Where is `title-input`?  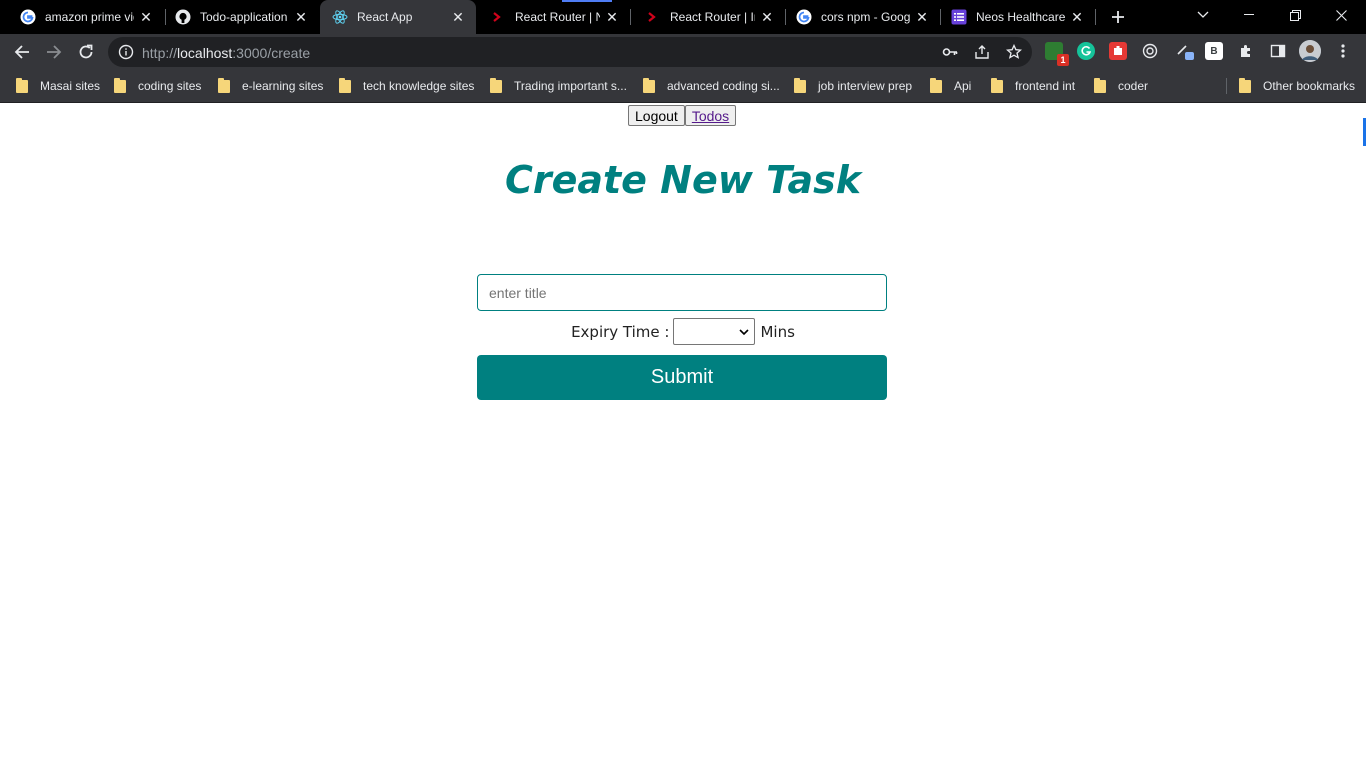 title-input is located at coordinates (682, 292).